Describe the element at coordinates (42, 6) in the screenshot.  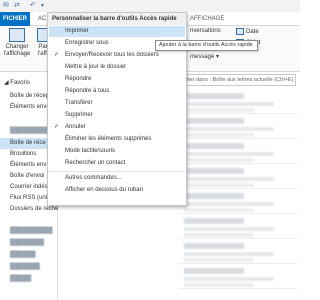
I see `customize-arrow-icon: ▼` at that location.